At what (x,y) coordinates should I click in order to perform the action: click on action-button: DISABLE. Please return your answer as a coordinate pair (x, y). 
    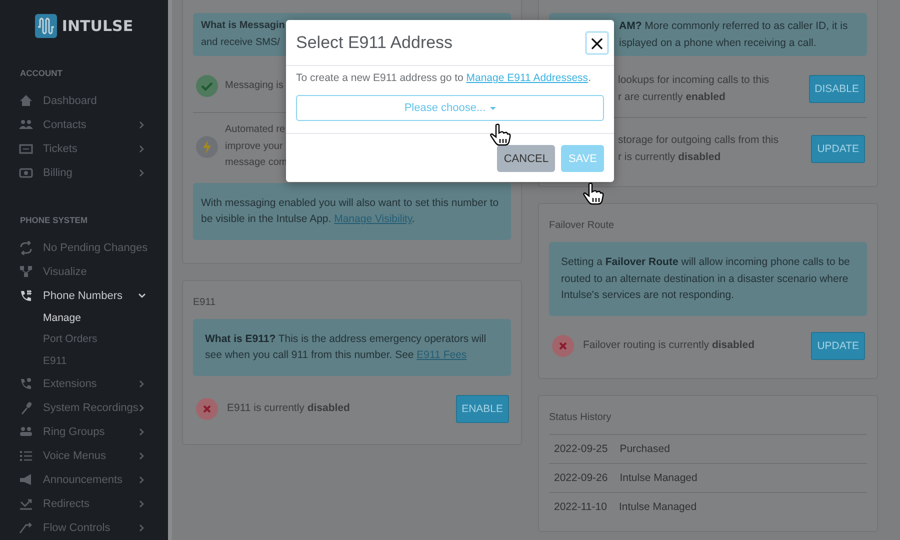
    Looking at the image, I should click on (836, 88).